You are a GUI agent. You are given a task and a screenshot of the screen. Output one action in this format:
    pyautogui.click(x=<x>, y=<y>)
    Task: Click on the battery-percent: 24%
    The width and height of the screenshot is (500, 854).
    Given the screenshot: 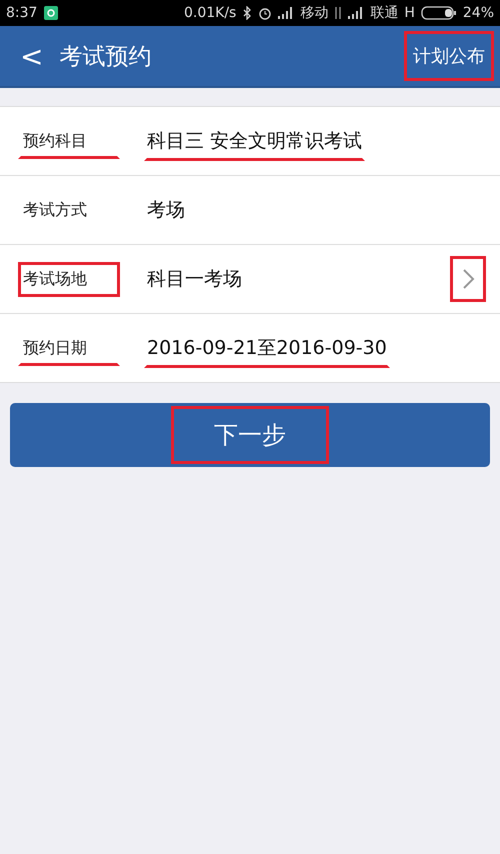 What is the action you would take?
    pyautogui.click(x=478, y=13)
    